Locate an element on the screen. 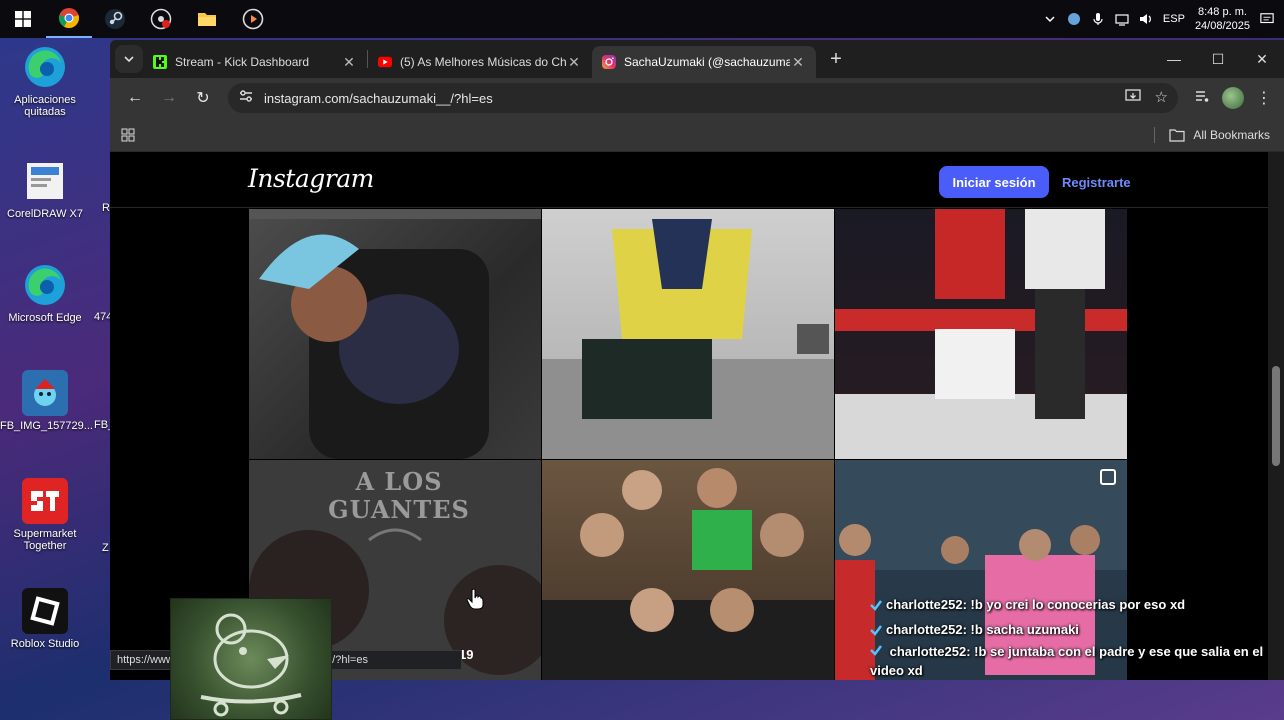  window-controls: — ☐ ✕ is located at coordinates (1218, 59).